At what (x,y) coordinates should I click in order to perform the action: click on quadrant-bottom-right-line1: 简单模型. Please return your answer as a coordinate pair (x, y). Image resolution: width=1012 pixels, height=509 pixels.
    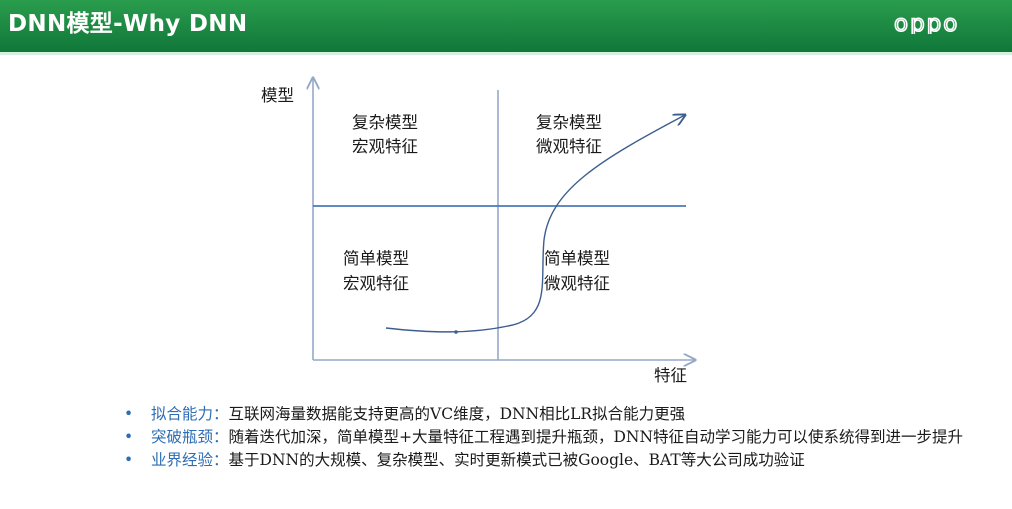
    Looking at the image, I should click on (577, 258).